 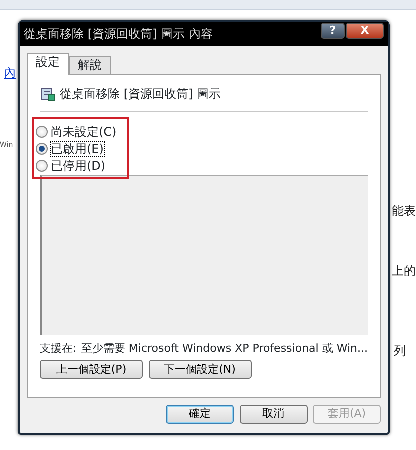 What do you see at coordinates (90, 65) in the screenshot?
I see `tab: 解說` at bounding box center [90, 65].